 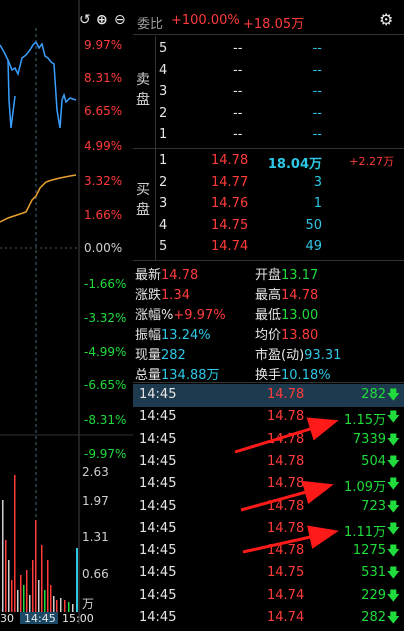 I want to click on minus-icon: ⊖, so click(x=120, y=20).